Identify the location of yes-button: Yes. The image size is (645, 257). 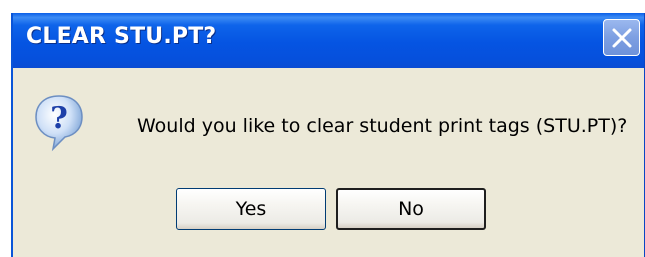
(251, 209).